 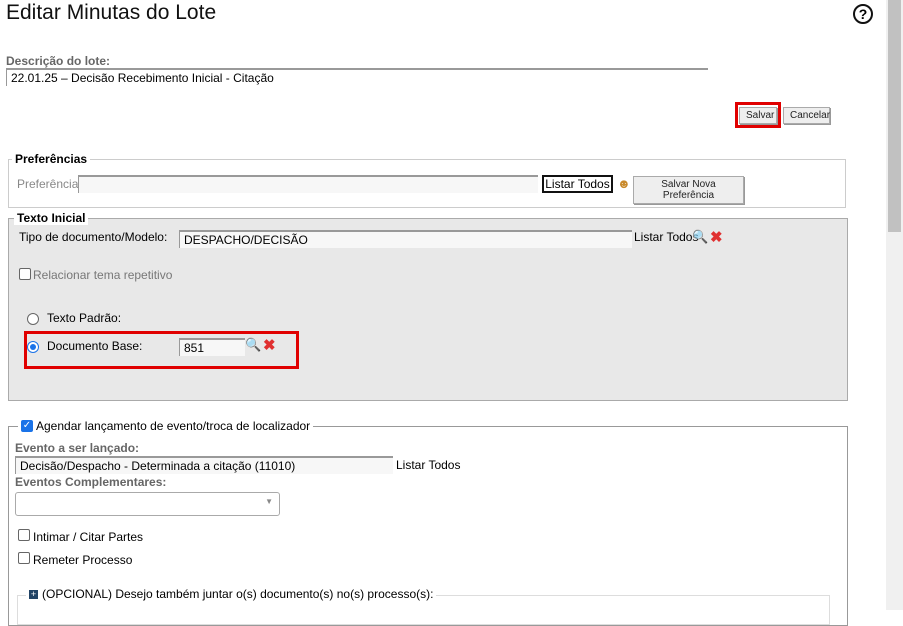 I want to click on texto-inicial-legend: Texto Inicial, so click(x=51, y=218).